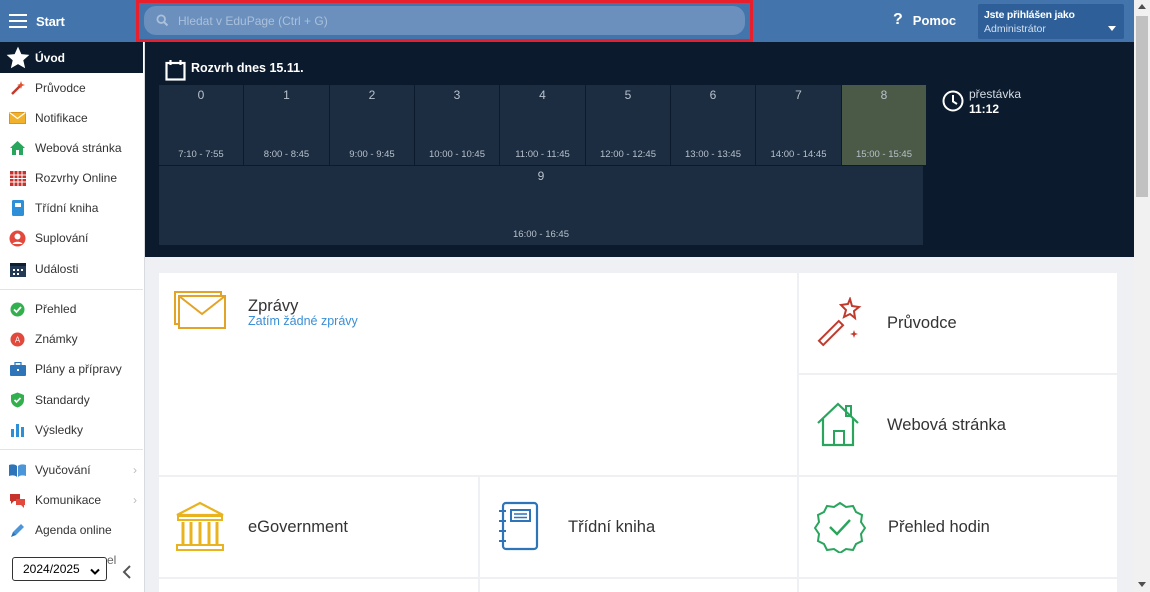 This screenshot has height=592, width=1150. Describe the element at coordinates (541, 205) in the screenshot. I see `lesson-cell: 9 16:00 - 16:45` at that location.